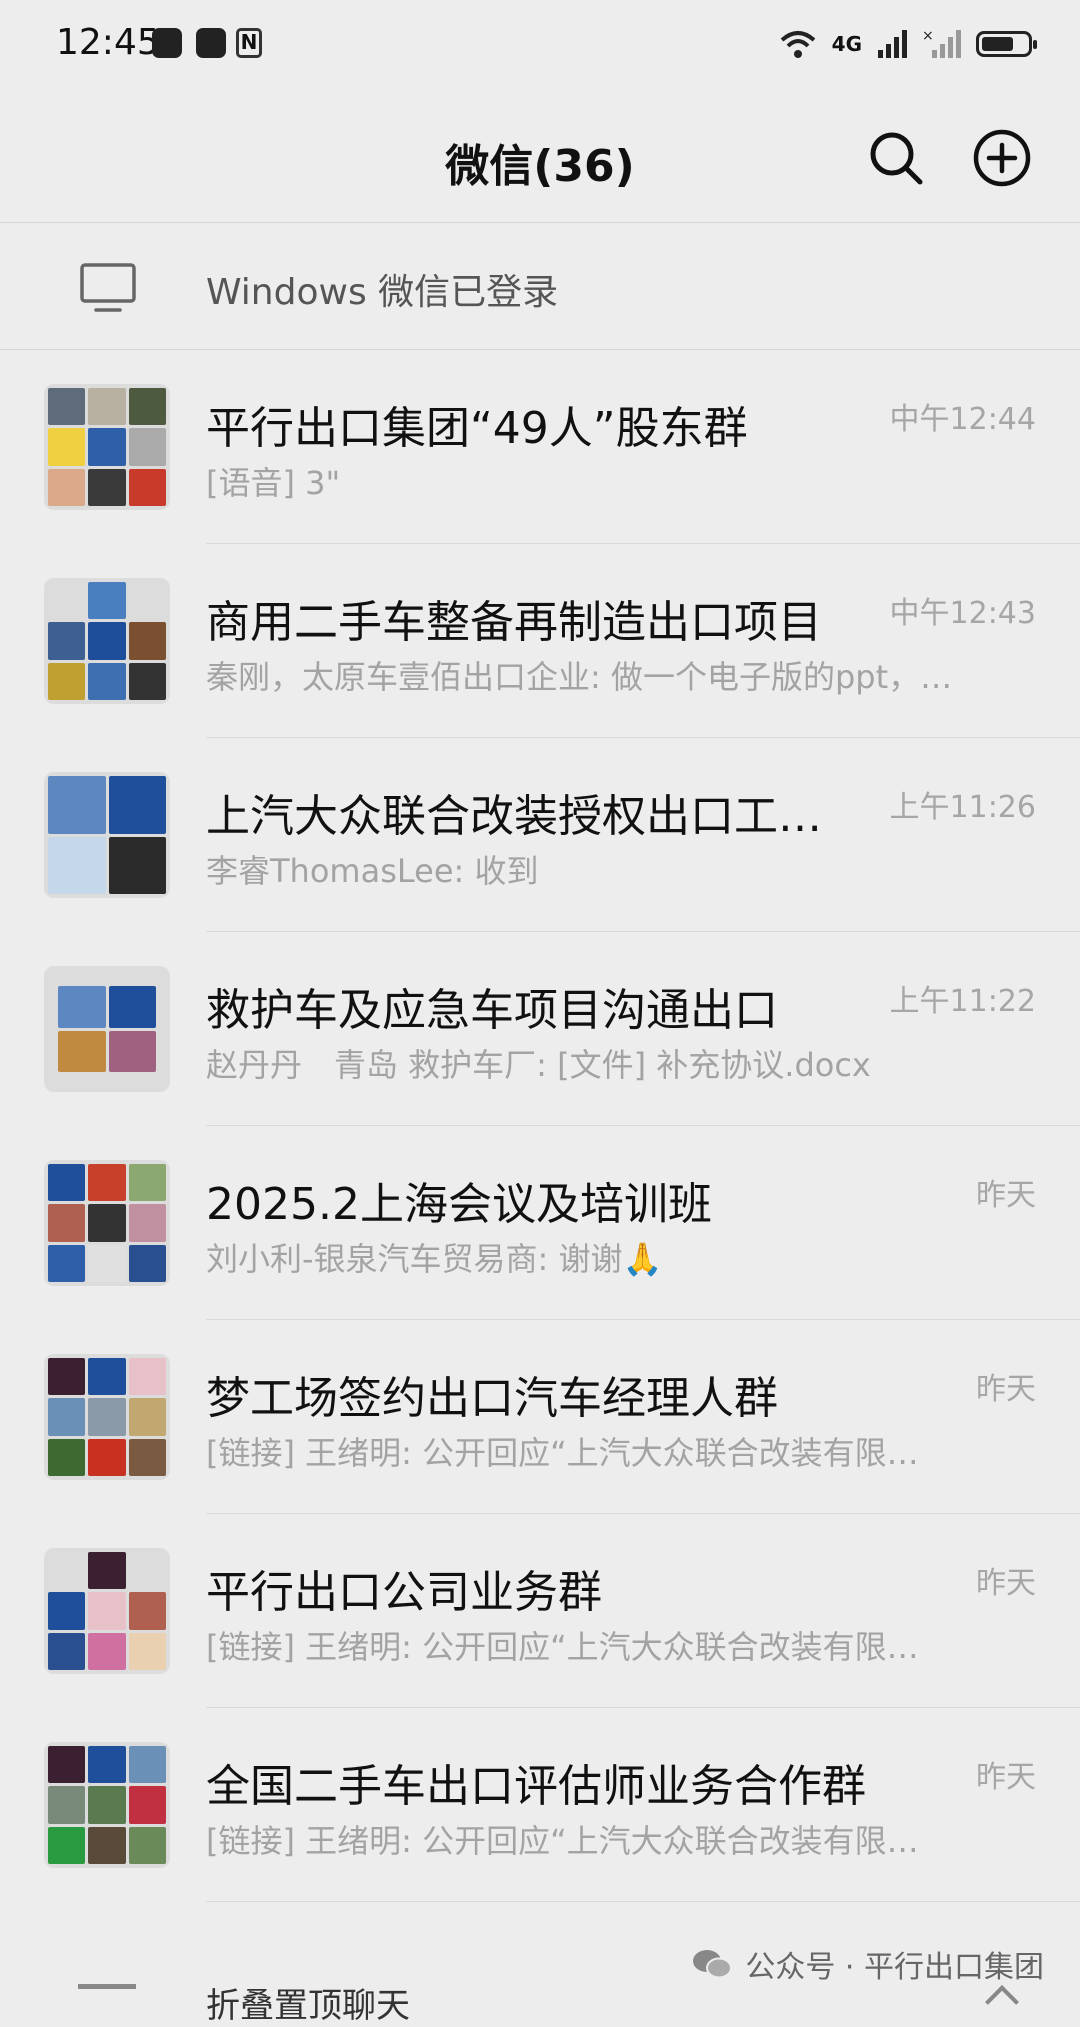 This screenshot has height=2027, width=1080. Describe the element at coordinates (492, 1010) in the screenshot. I see `chat-name: 救护车及应急车项目沟通出口` at that location.